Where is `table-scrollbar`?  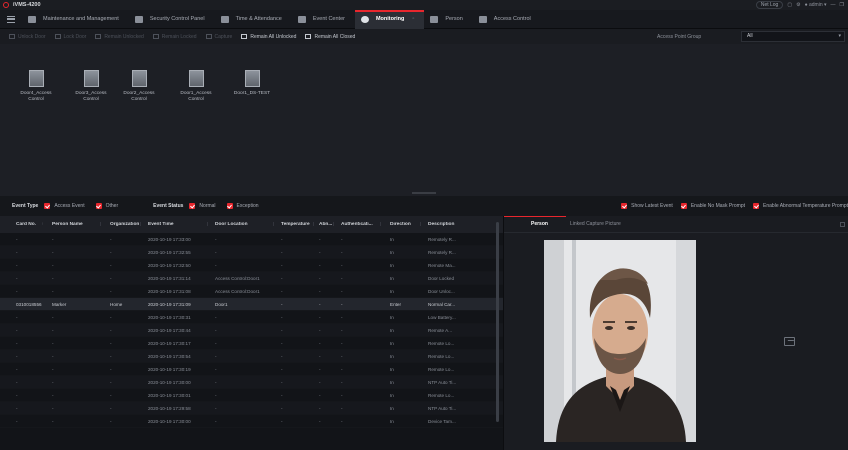
table-scrollbar is located at coordinates (497, 322).